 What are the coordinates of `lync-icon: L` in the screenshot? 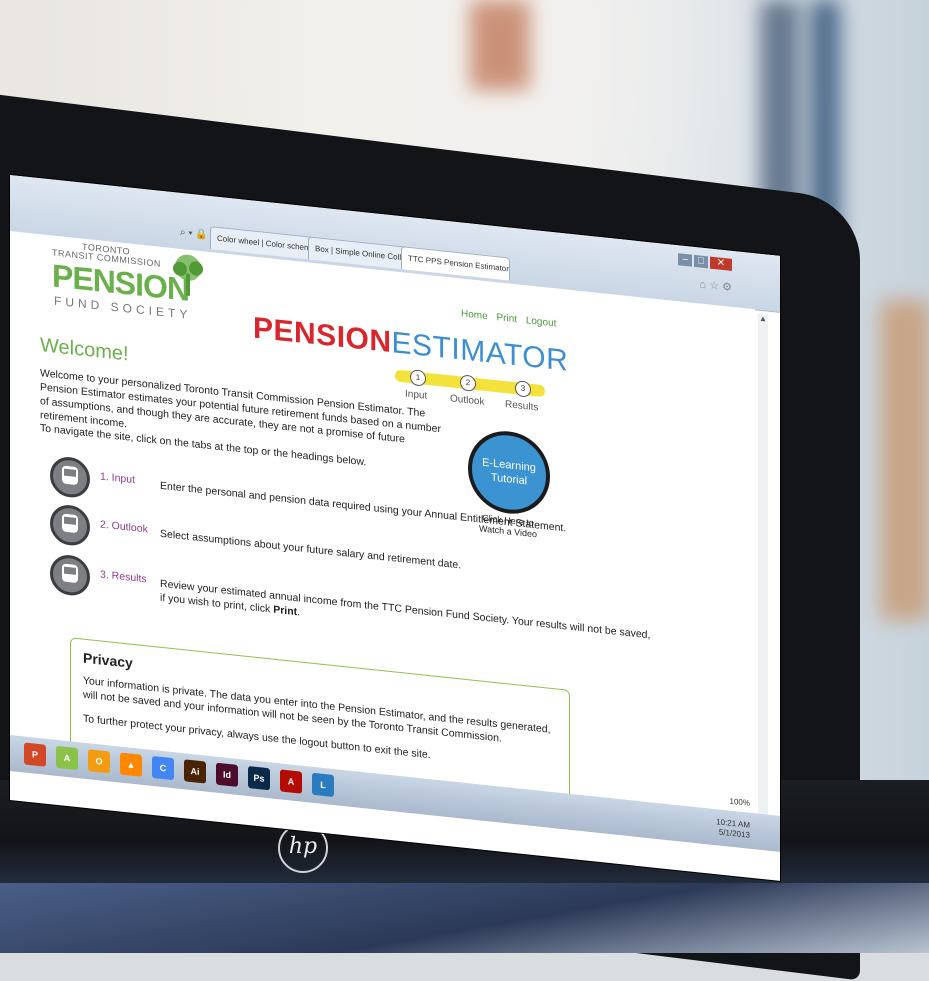 It's located at (323, 785).